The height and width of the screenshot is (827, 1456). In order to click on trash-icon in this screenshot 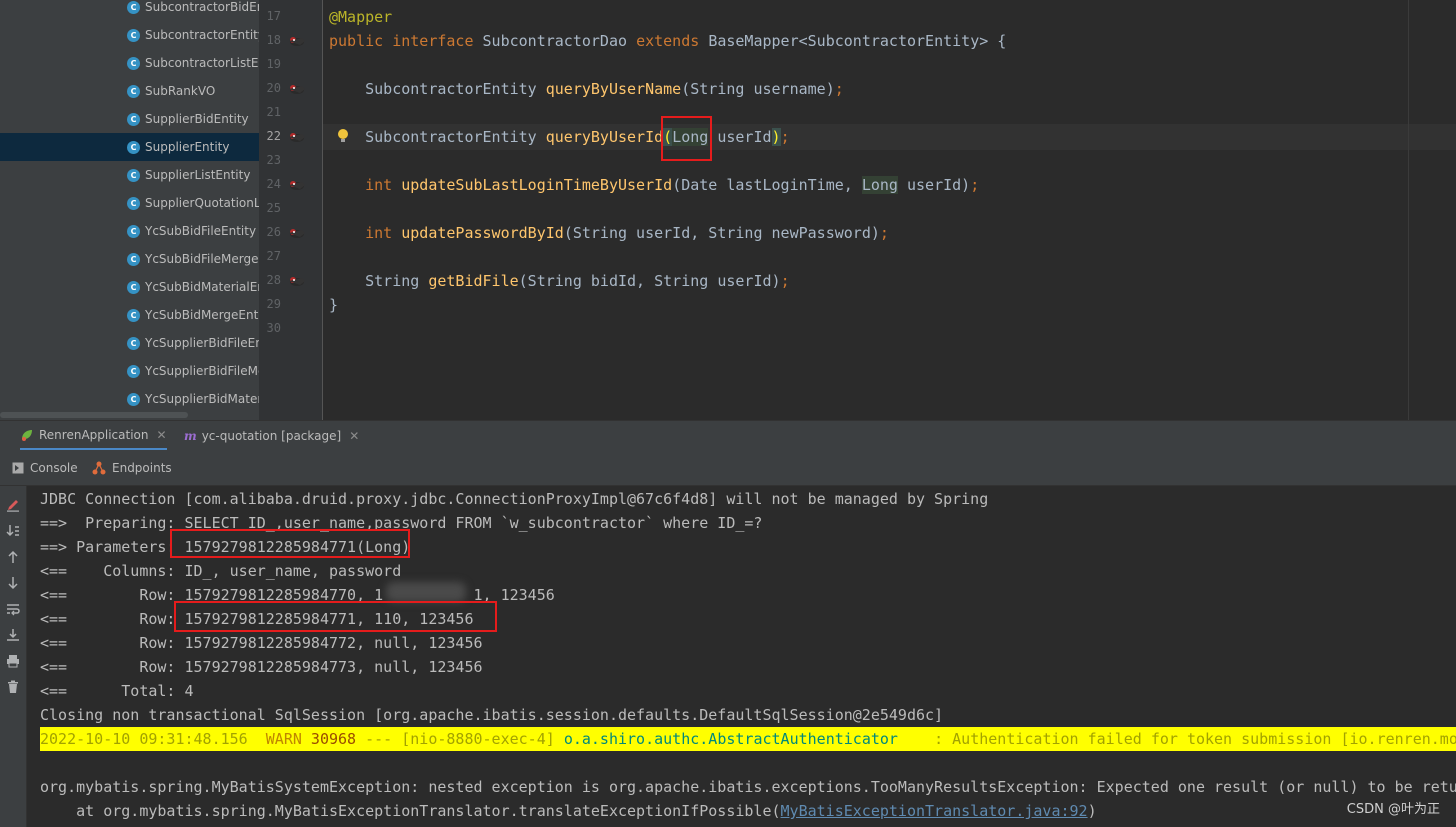, I will do `click(13, 687)`.